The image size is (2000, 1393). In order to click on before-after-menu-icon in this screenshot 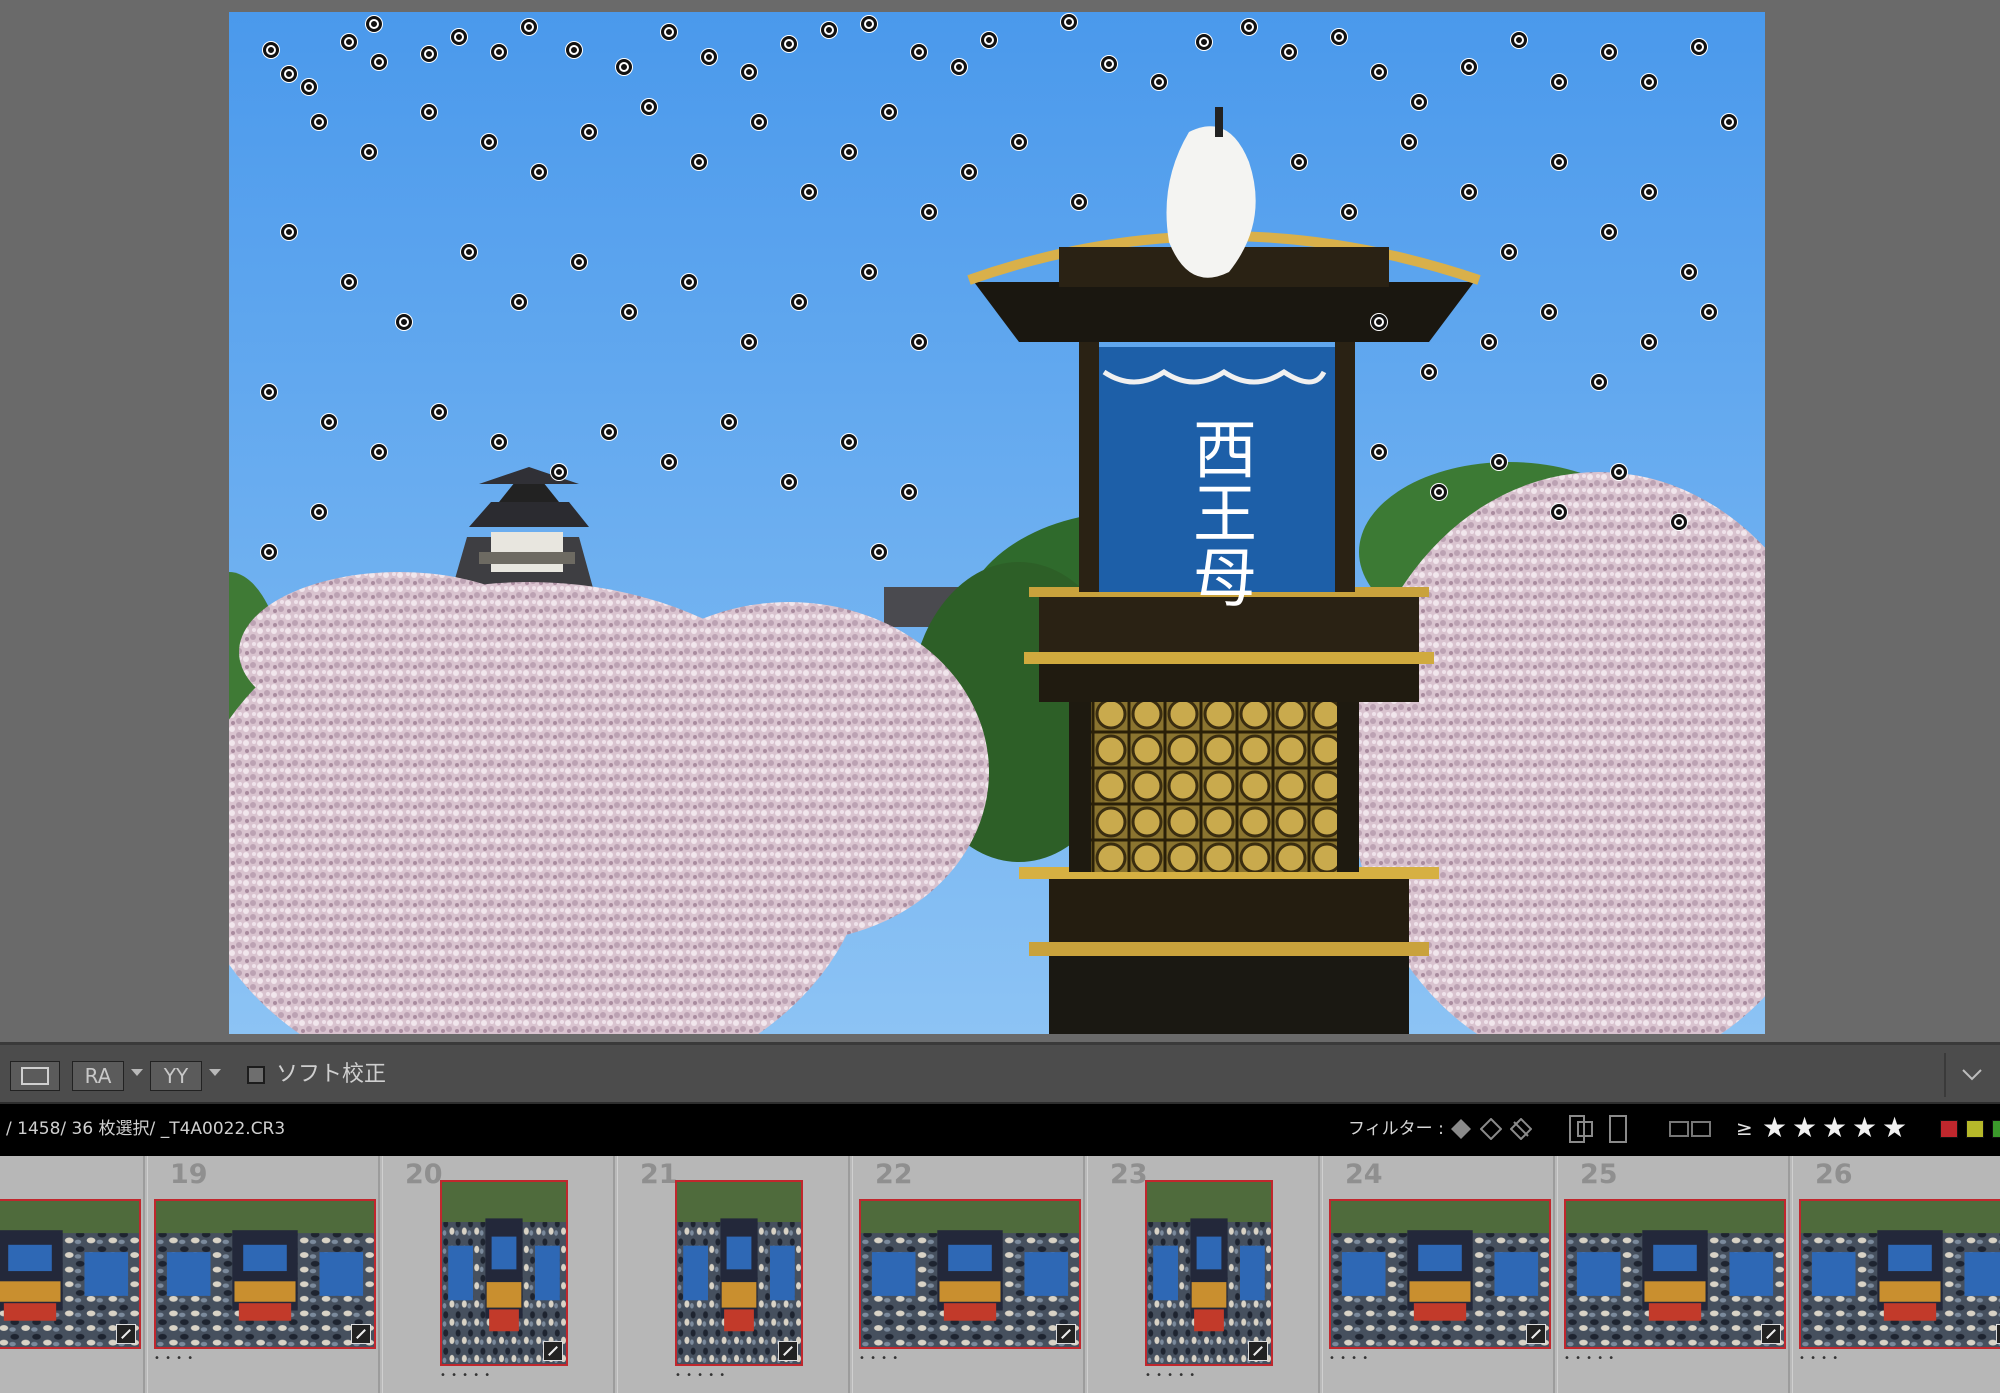, I will do `click(137, 1072)`.